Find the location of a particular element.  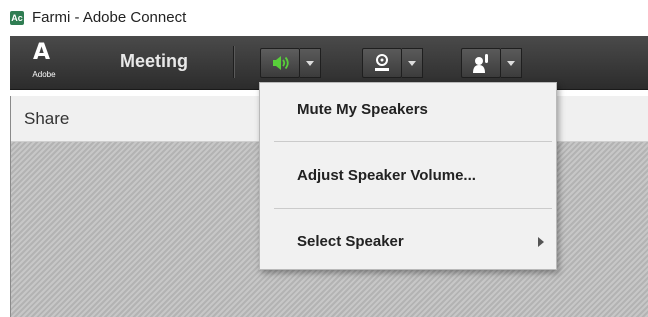

speaker-icon is located at coordinates (281, 63).